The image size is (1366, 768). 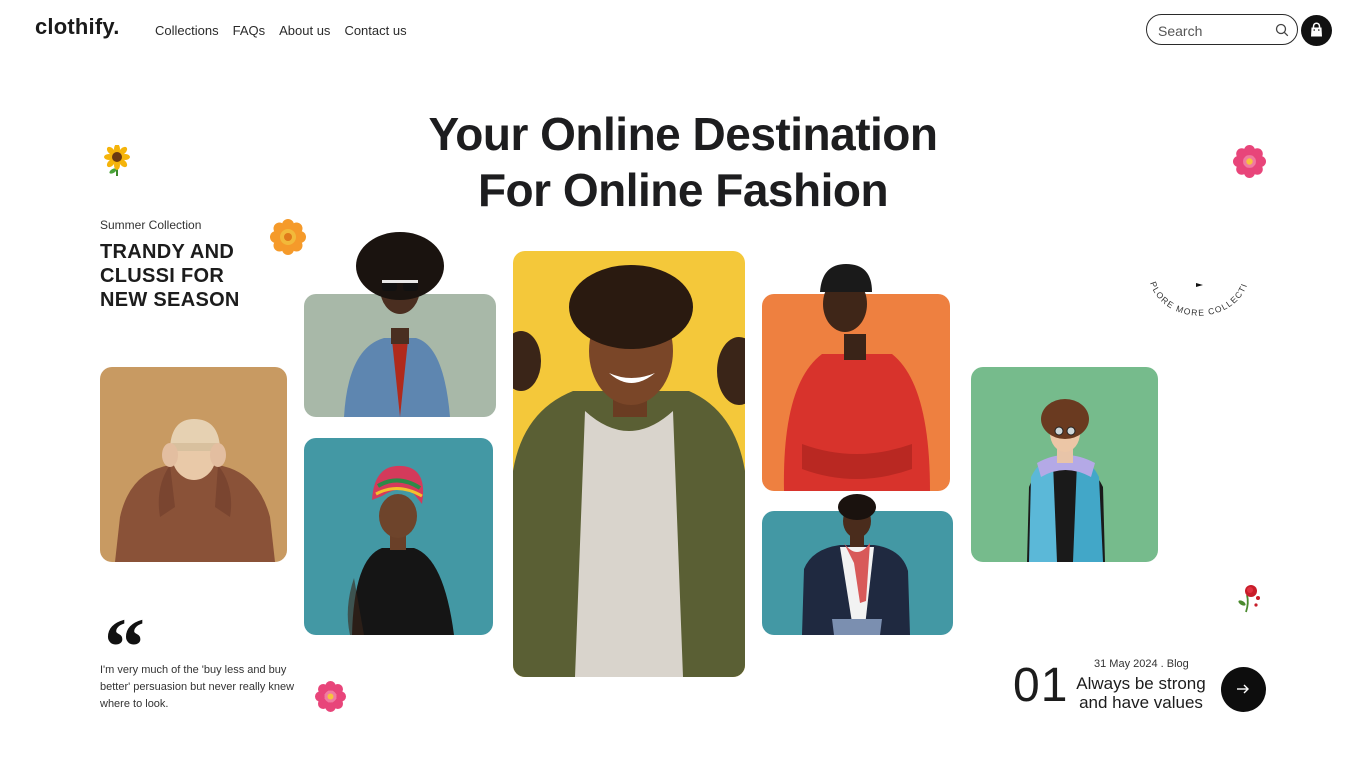 I want to click on collection-eyebrow: Summer Collection, so click(x=151, y=225).